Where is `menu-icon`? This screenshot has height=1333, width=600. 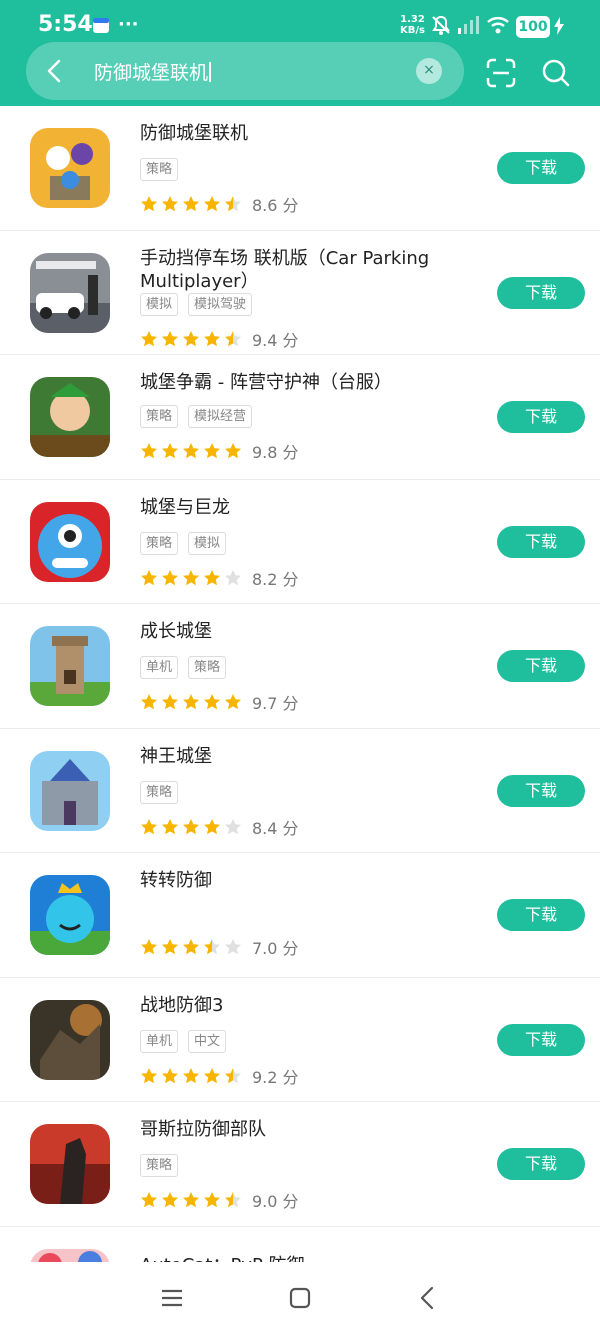 menu-icon is located at coordinates (172, 1298).